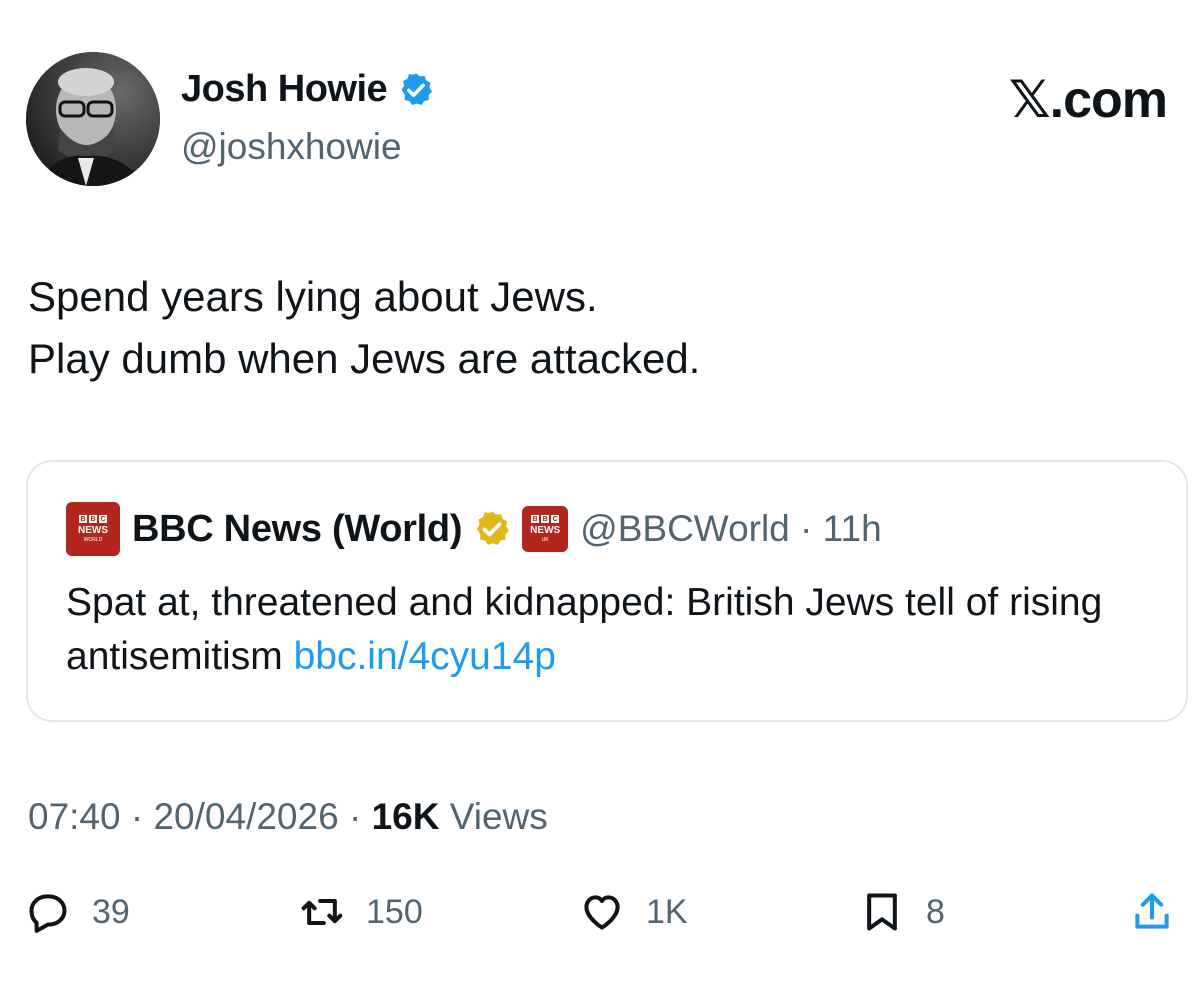 Image resolution: width=1199 pixels, height=992 pixels. What do you see at coordinates (313, 296) in the screenshot?
I see `tweet-line: Spend years lying about Jews.` at bounding box center [313, 296].